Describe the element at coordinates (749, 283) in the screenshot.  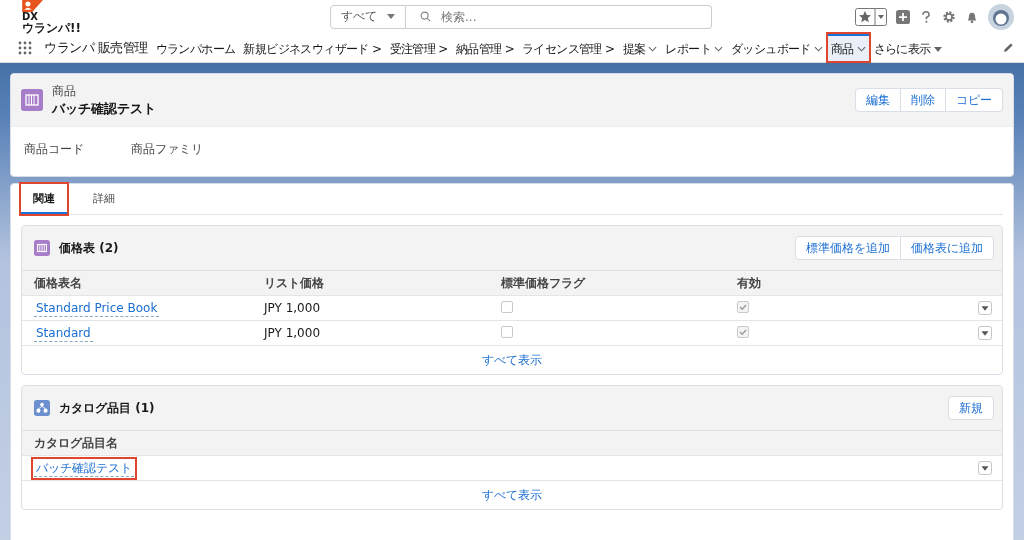
I see `column-header: 有効` at that location.